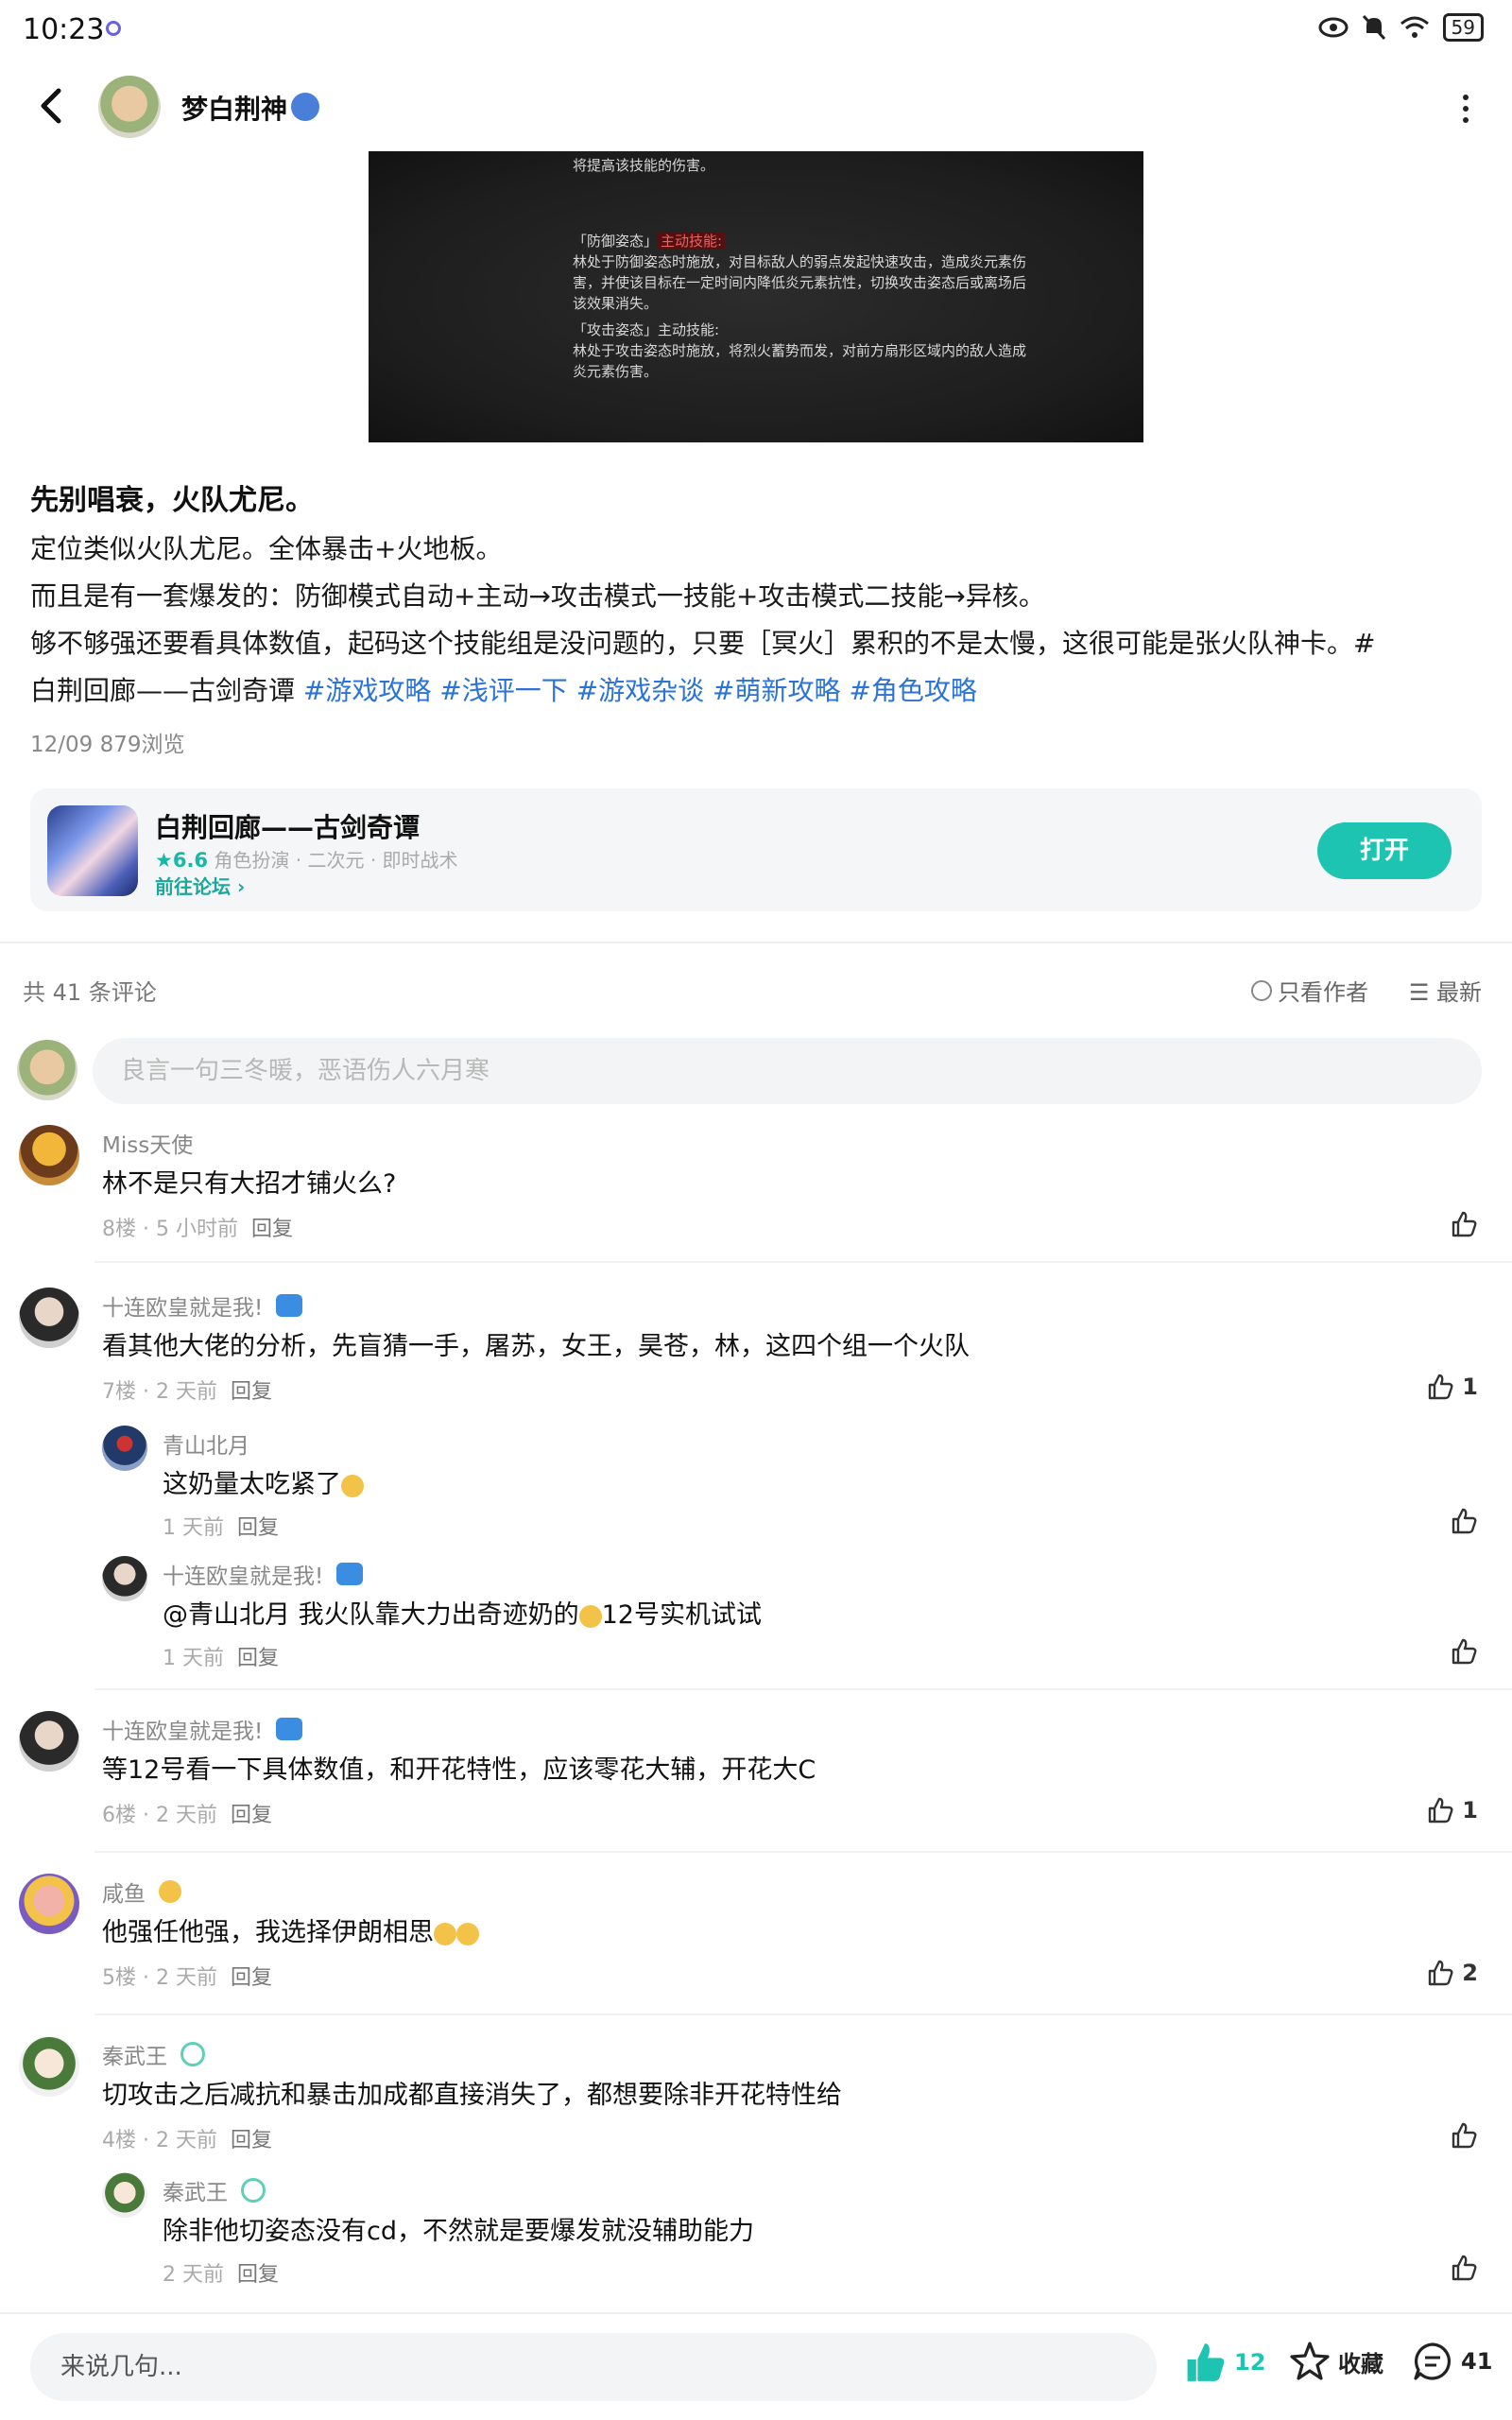  What do you see at coordinates (1206, 2362) in the screenshot?
I see `thumbs-up-filled-icon` at bounding box center [1206, 2362].